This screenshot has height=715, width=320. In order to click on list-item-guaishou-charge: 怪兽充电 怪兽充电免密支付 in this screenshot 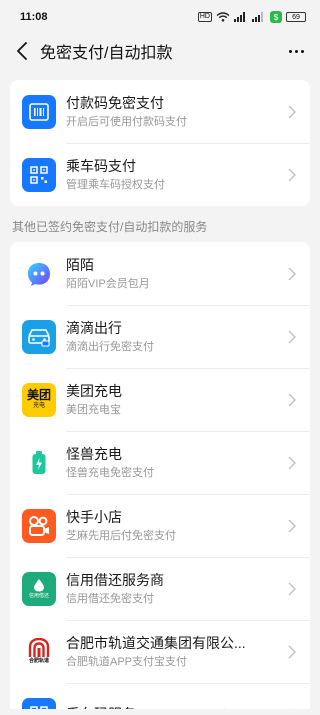, I will do `click(160, 462)`.